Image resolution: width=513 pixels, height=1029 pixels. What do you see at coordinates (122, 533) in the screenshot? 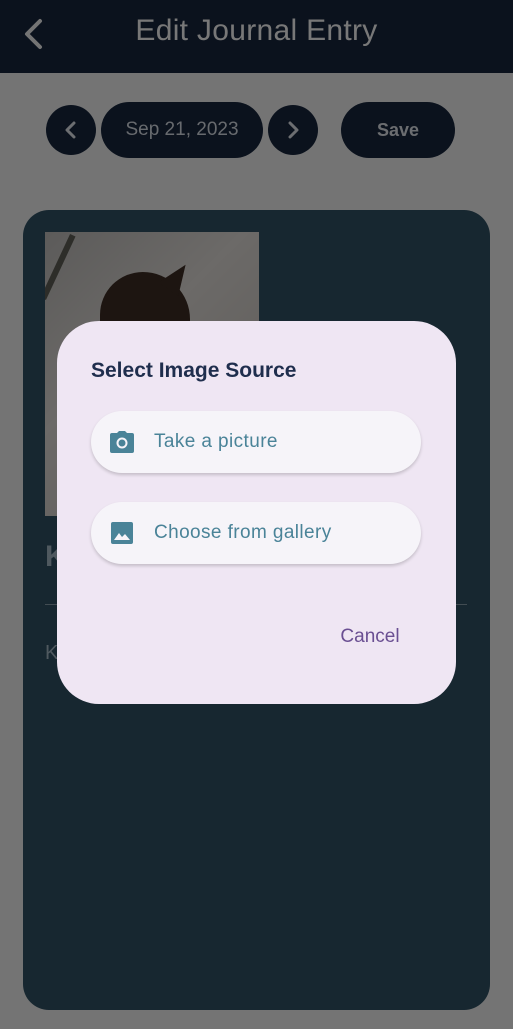
I see `image-icon` at bounding box center [122, 533].